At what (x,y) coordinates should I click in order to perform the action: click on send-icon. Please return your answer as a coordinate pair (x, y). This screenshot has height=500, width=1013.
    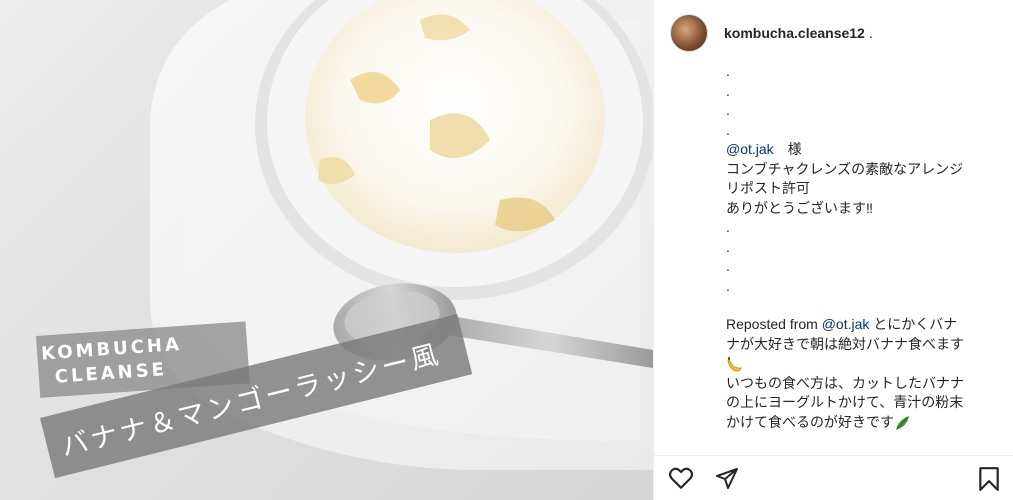
    Looking at the image, I should click on (727, 478).